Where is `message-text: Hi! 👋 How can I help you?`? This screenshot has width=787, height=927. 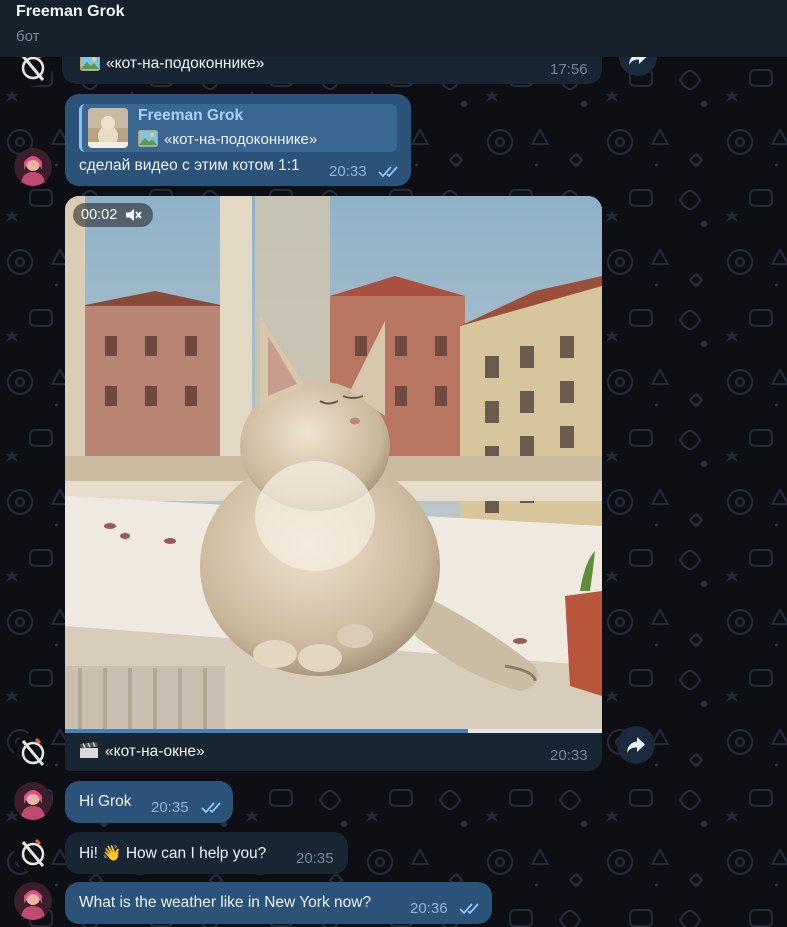 message-text: Hi! 👋 How can I help you? is located at coordinates (173, 853).